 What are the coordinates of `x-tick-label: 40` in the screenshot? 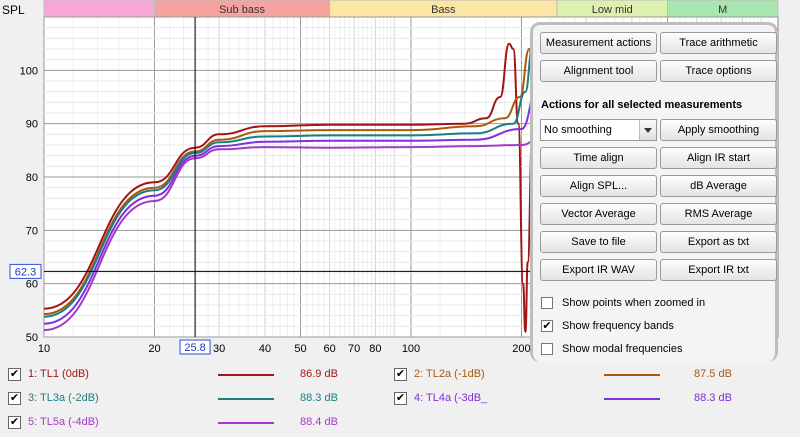 It's located at (265, 349).